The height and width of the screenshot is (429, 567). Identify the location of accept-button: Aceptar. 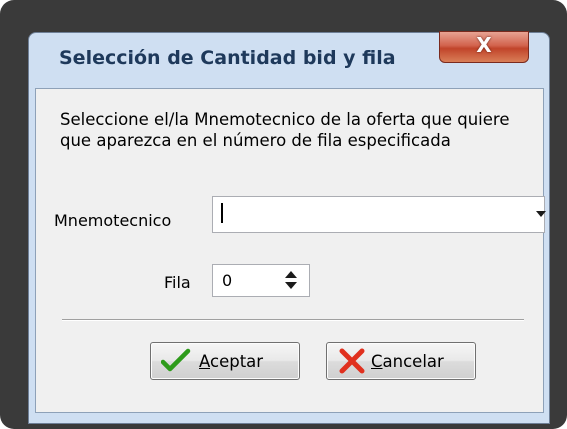
(225, 361).